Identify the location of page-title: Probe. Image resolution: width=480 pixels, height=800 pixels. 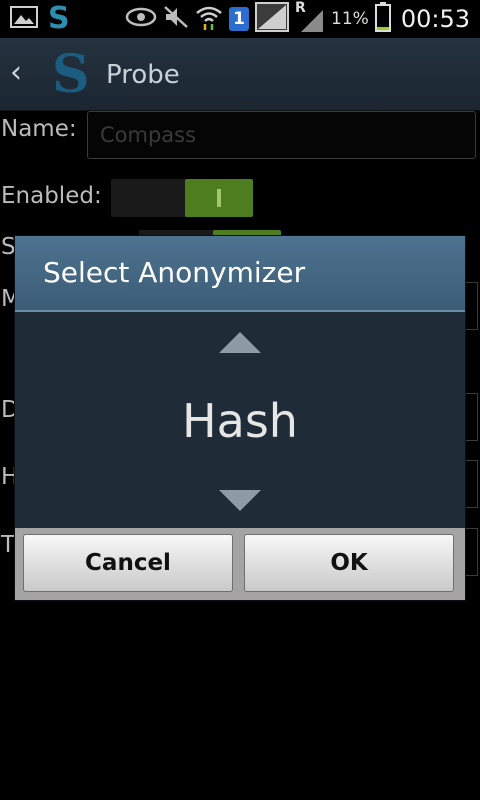
(143, 75).